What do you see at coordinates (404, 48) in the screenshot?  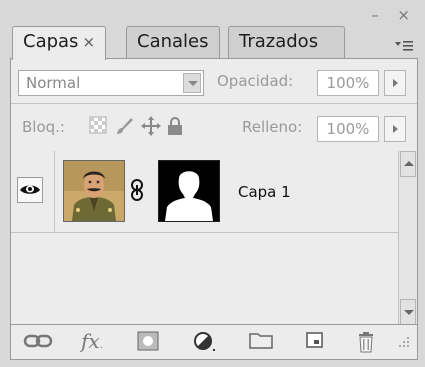 I see `panel-menu-icon` at bounding box center [404, 48].